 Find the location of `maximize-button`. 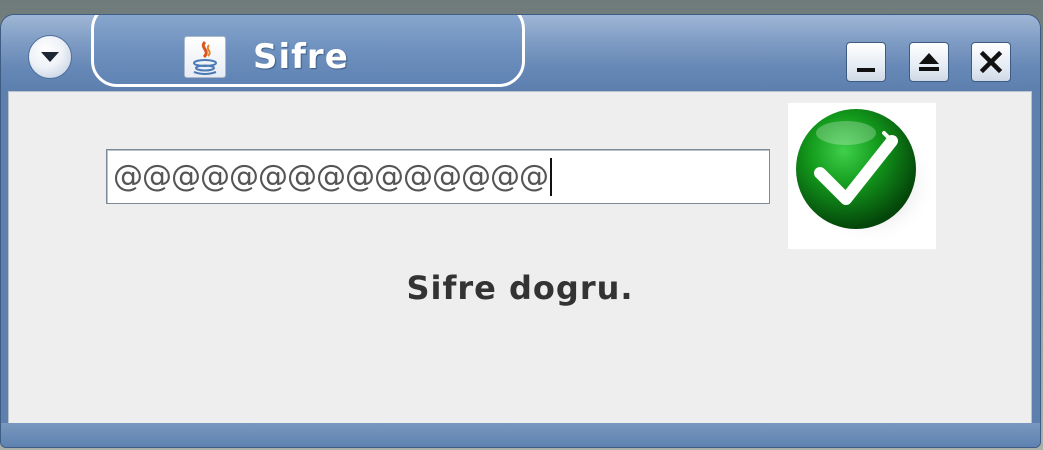

maximize-button is located at coordinates (929, 62).